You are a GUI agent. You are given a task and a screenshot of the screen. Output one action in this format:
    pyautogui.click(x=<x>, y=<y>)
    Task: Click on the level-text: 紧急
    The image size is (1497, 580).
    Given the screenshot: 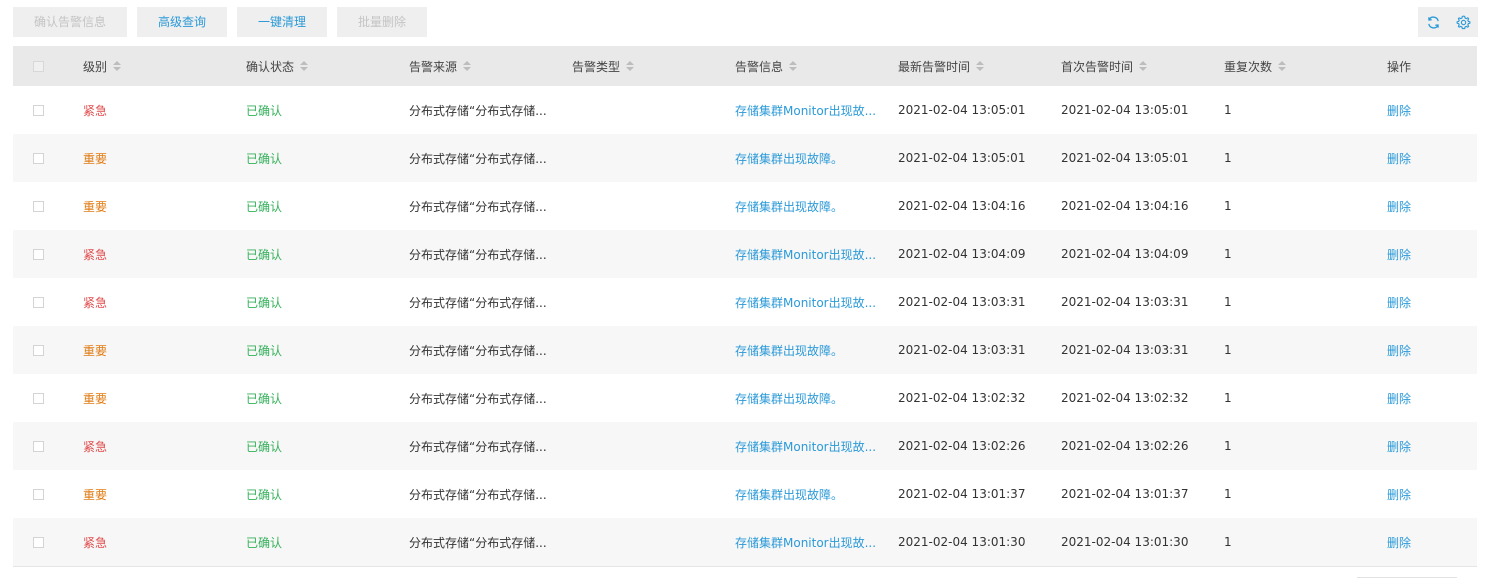 What is the action you would take?
    pyautogui.click(x=95, y=254)
    